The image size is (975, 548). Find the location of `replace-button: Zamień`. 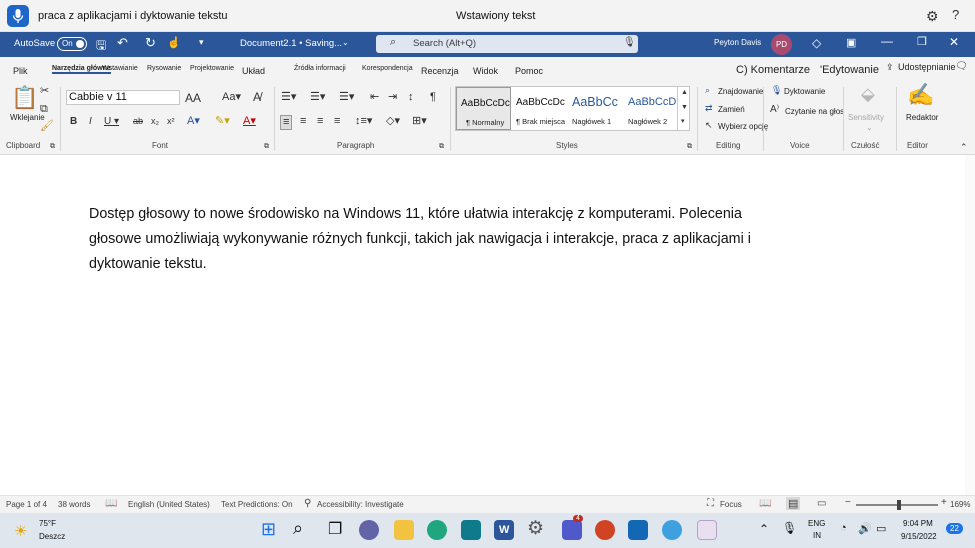

replace-button: Zamień is located at coordinates (731, 109).